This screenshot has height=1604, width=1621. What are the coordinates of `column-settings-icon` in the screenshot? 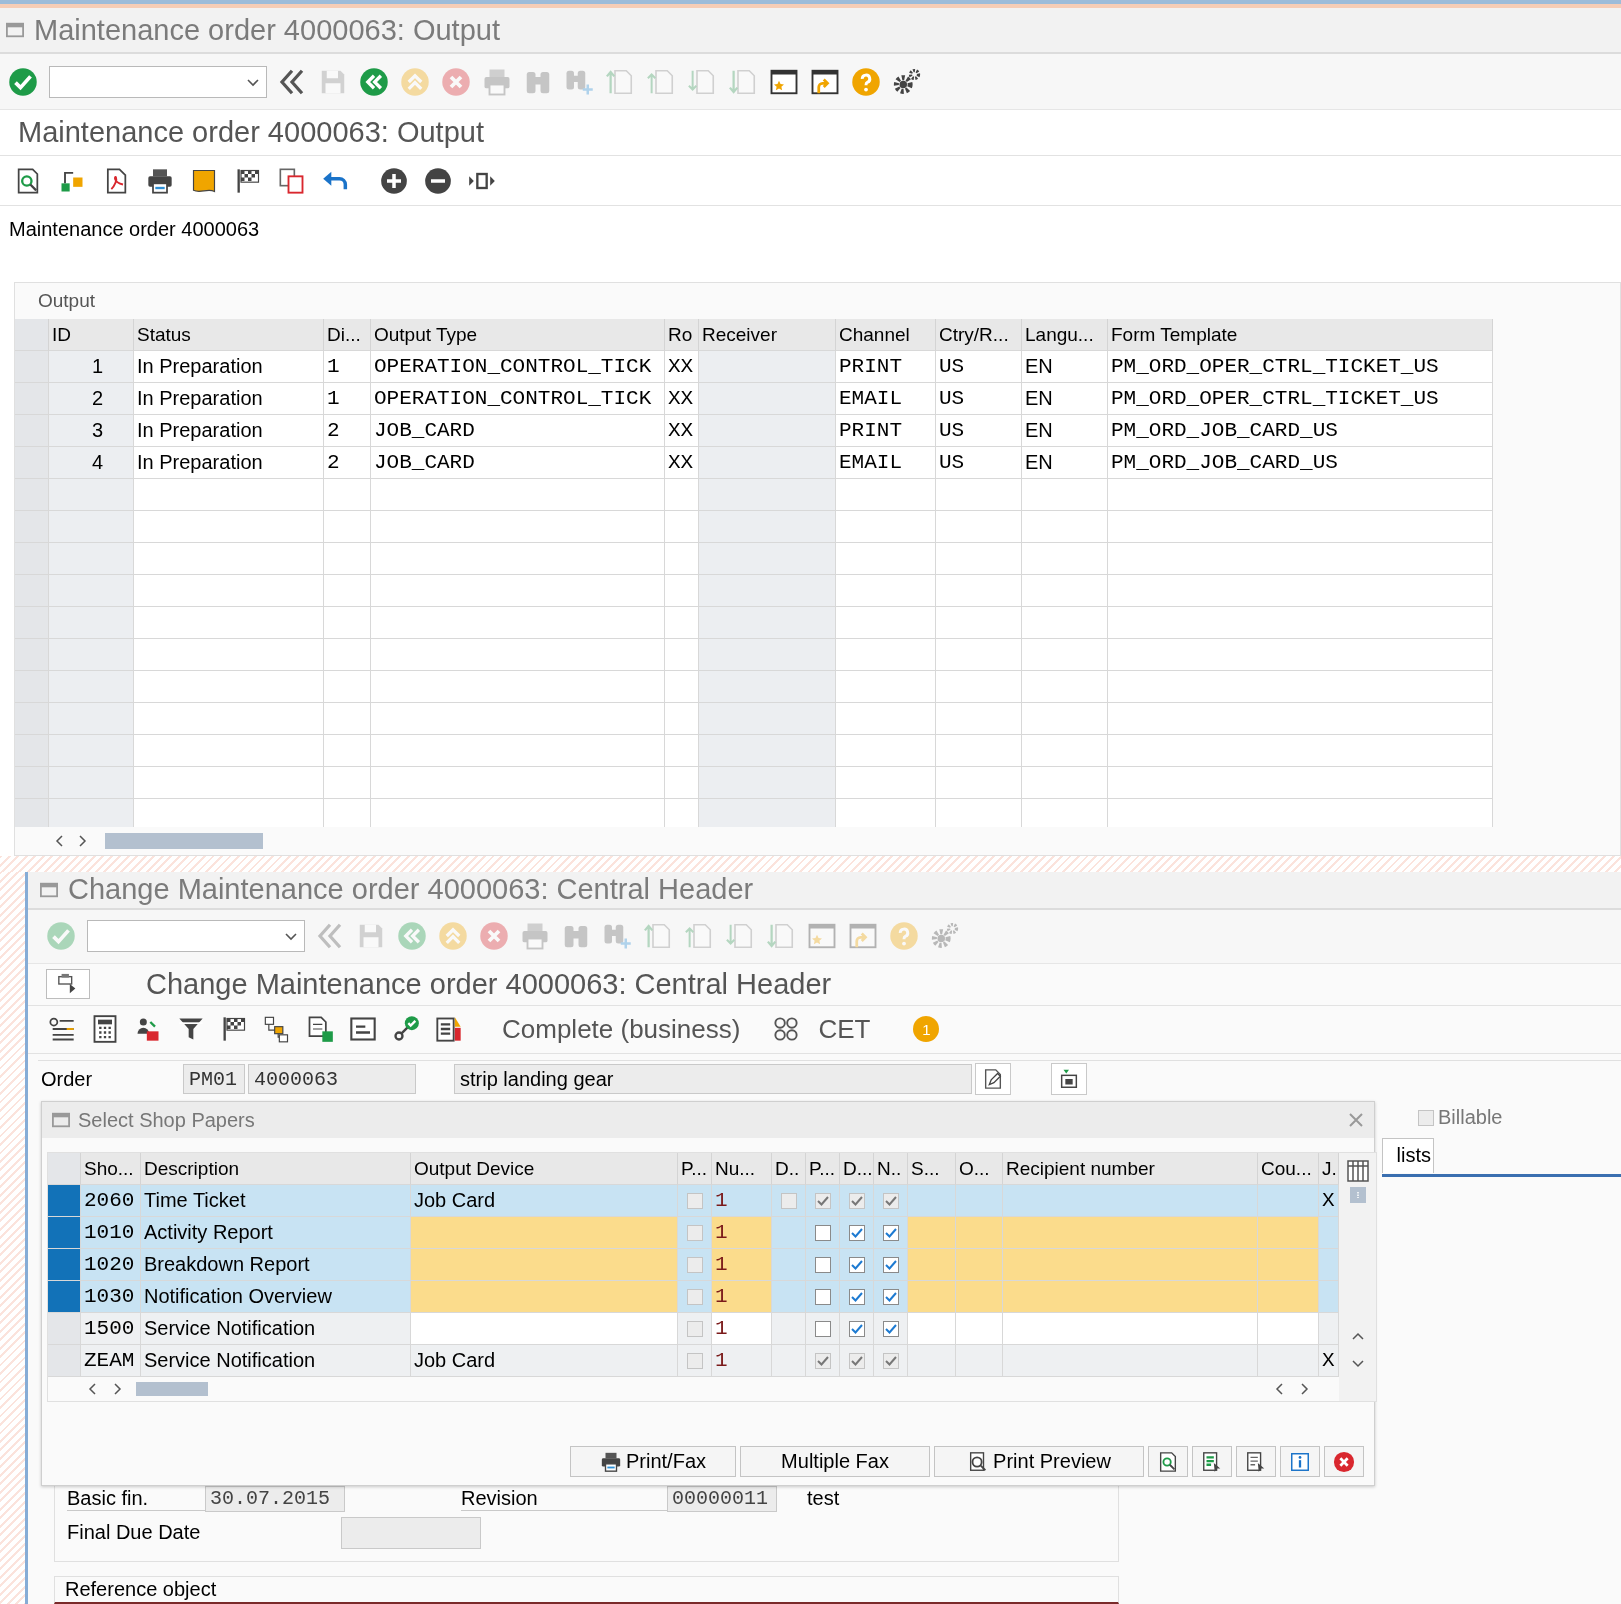 It's located at (1357, 1171).